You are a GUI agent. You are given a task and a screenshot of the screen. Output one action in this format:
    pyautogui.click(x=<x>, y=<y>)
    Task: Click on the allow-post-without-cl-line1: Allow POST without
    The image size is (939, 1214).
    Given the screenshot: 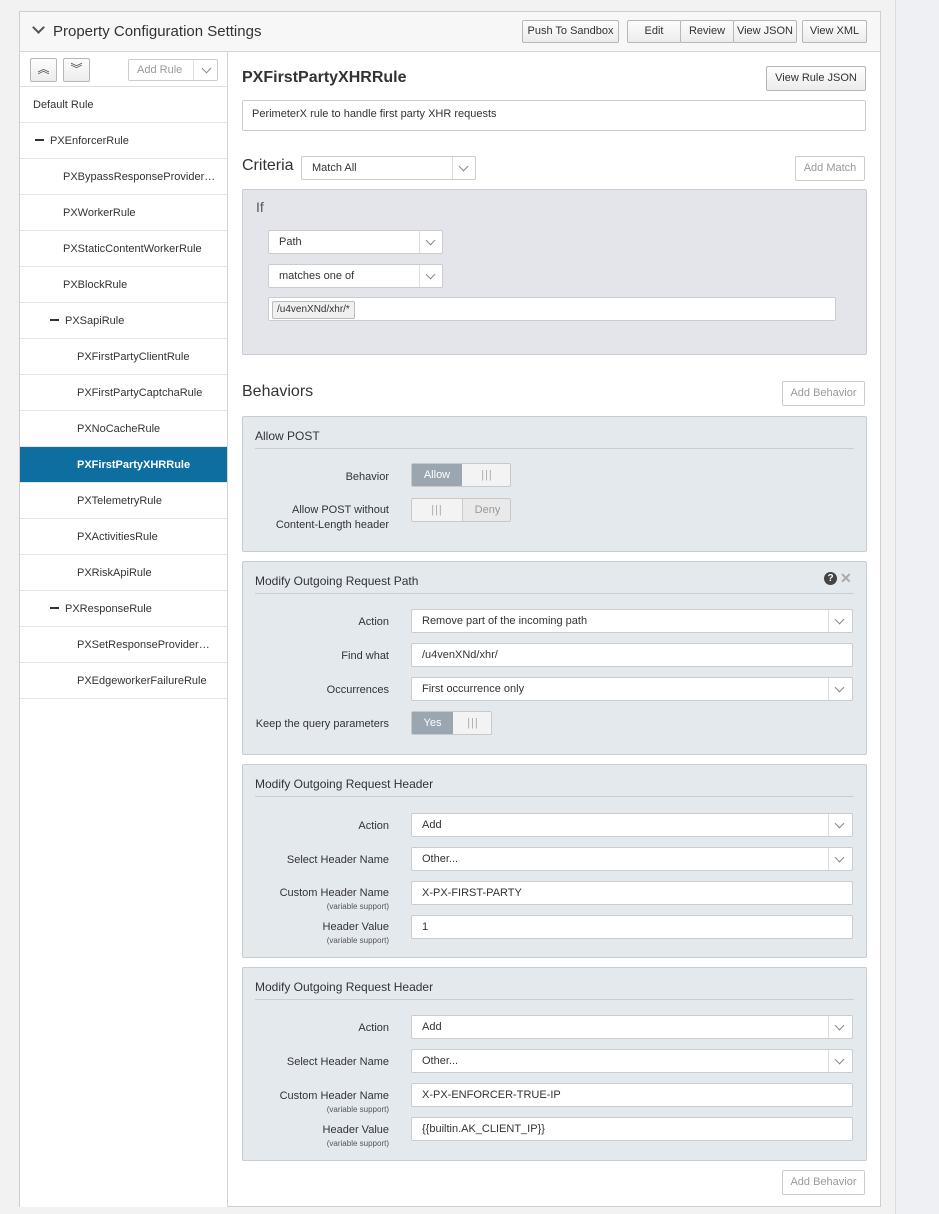 What is the action you would take?
    pyautogui.click(x=340, y=510)
    